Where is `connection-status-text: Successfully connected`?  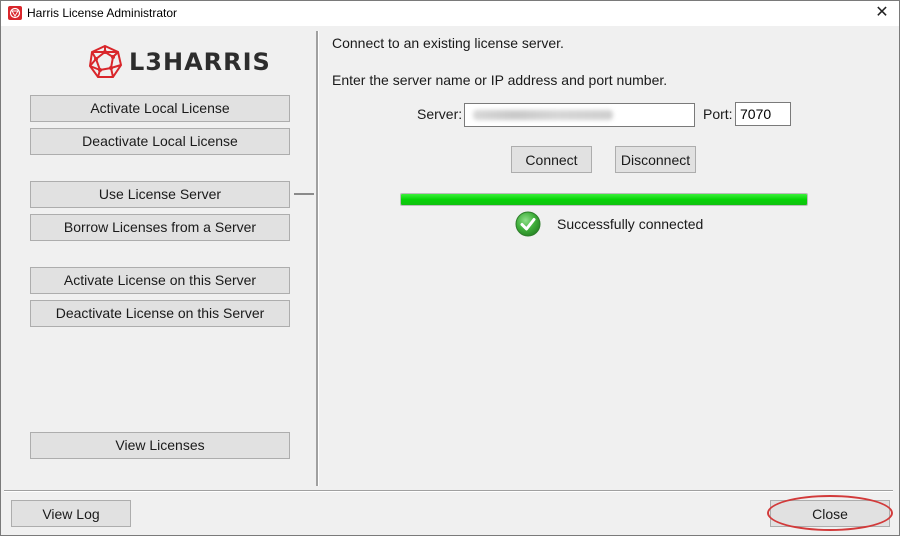
connection-status-text: Successfully connected is located at coordinates (630, 224).